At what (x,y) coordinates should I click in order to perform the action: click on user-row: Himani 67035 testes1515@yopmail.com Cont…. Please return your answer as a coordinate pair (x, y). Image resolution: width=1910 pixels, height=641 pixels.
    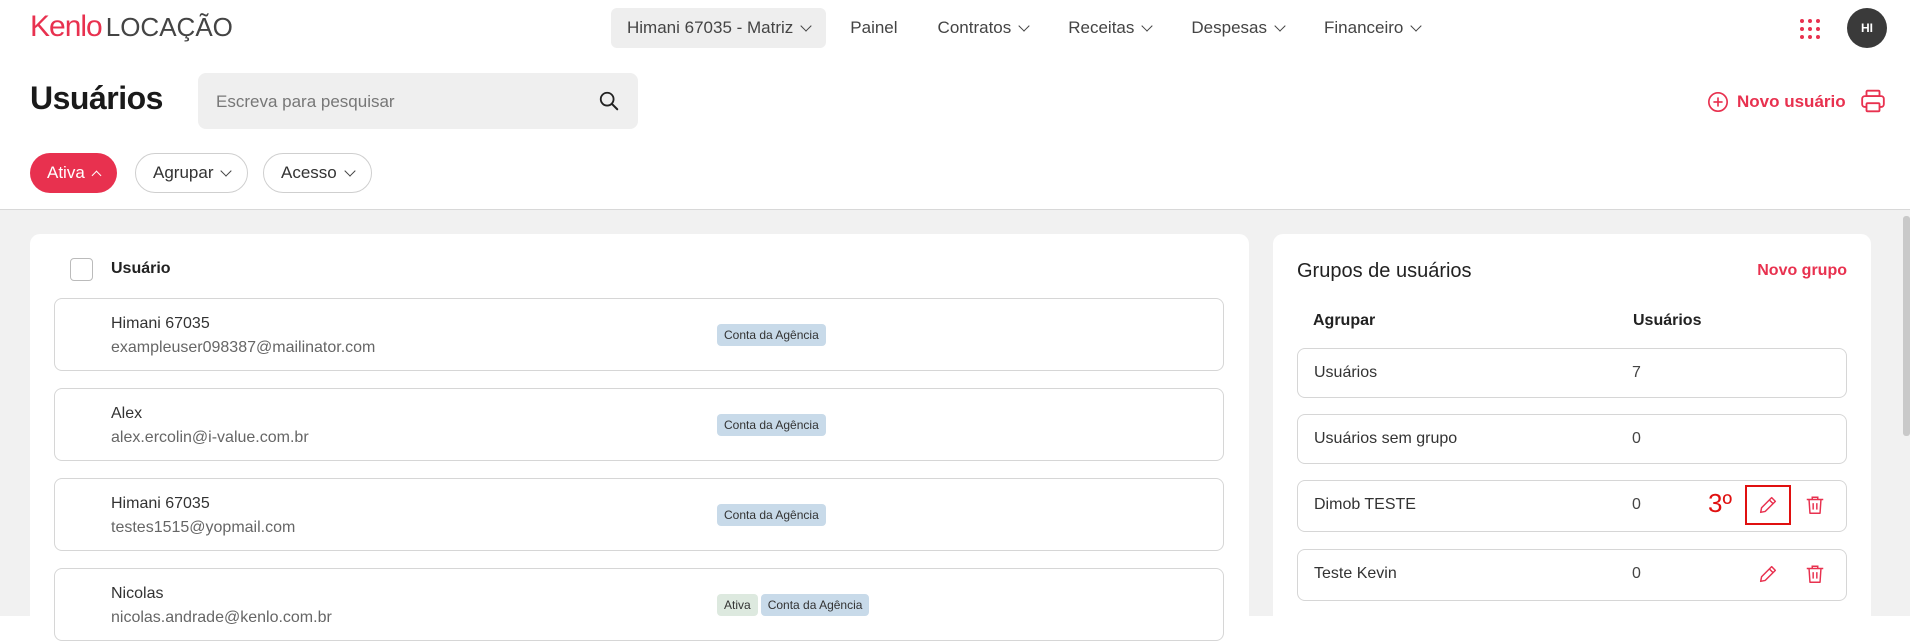
    Looking at the image, I should click on (639, 514).